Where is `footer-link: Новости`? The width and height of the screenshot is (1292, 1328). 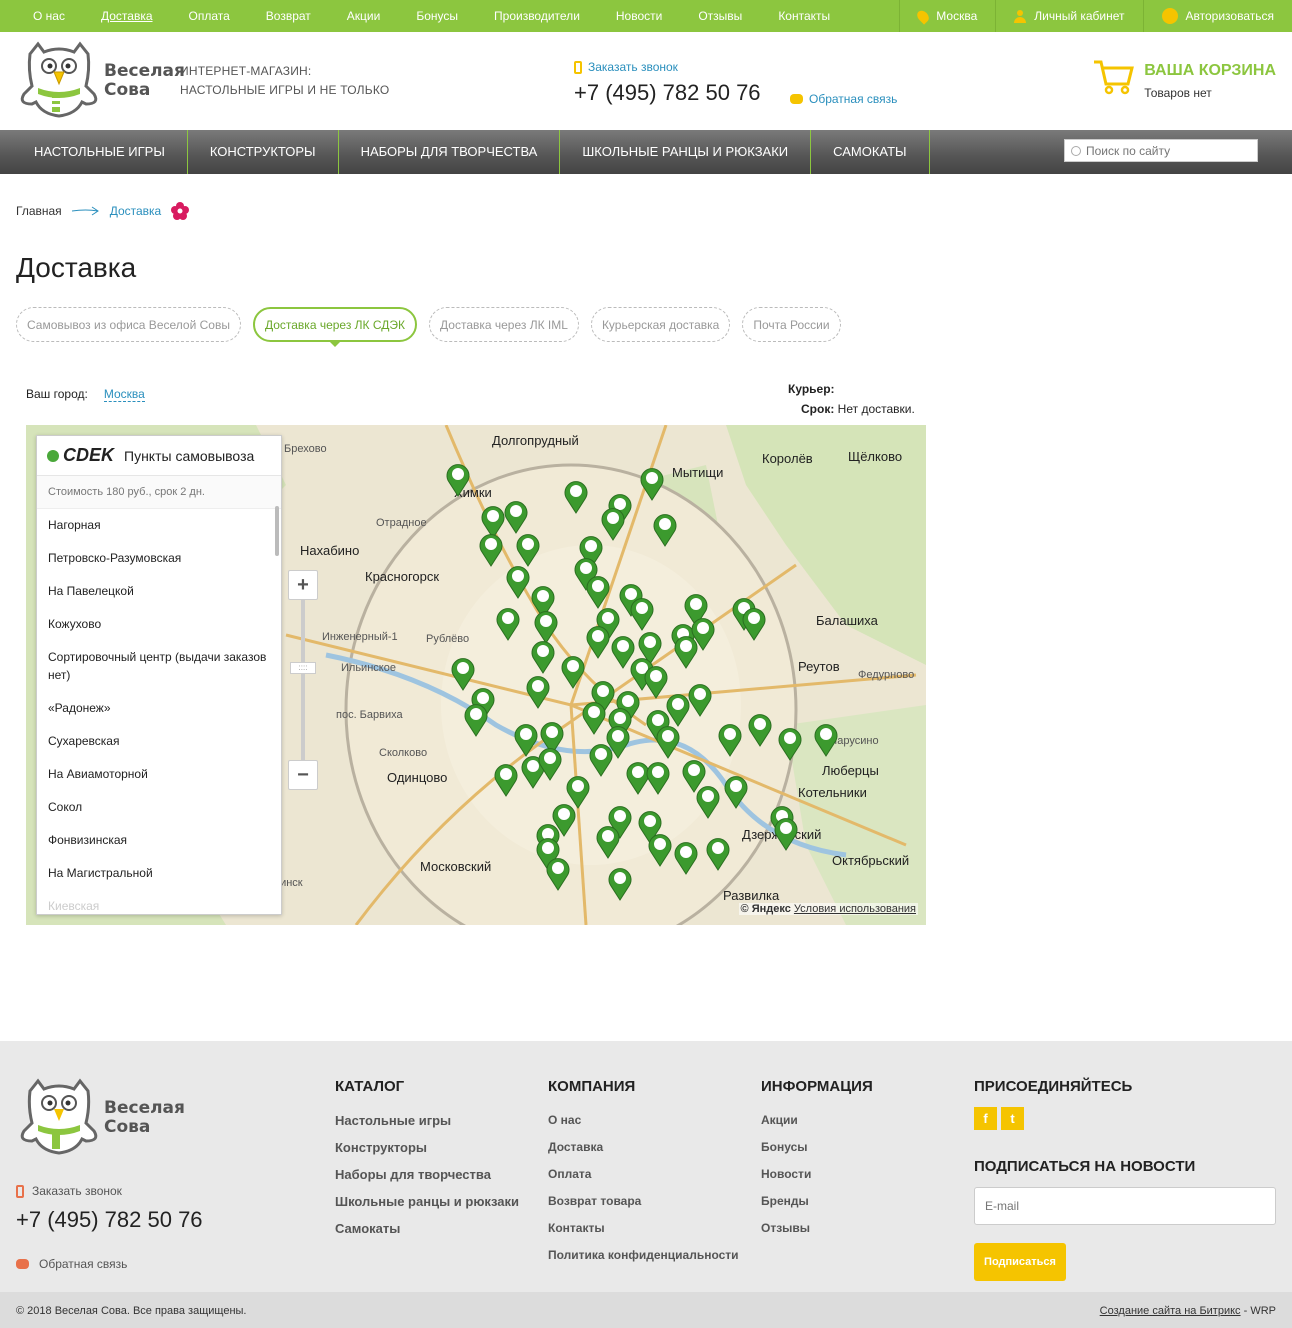 footer-link: Новости is located at coordinates (817, 1174).